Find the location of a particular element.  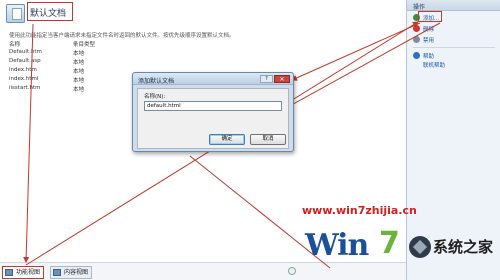

tab-content-view: 内容视图 is located at coordinates (71, 272).